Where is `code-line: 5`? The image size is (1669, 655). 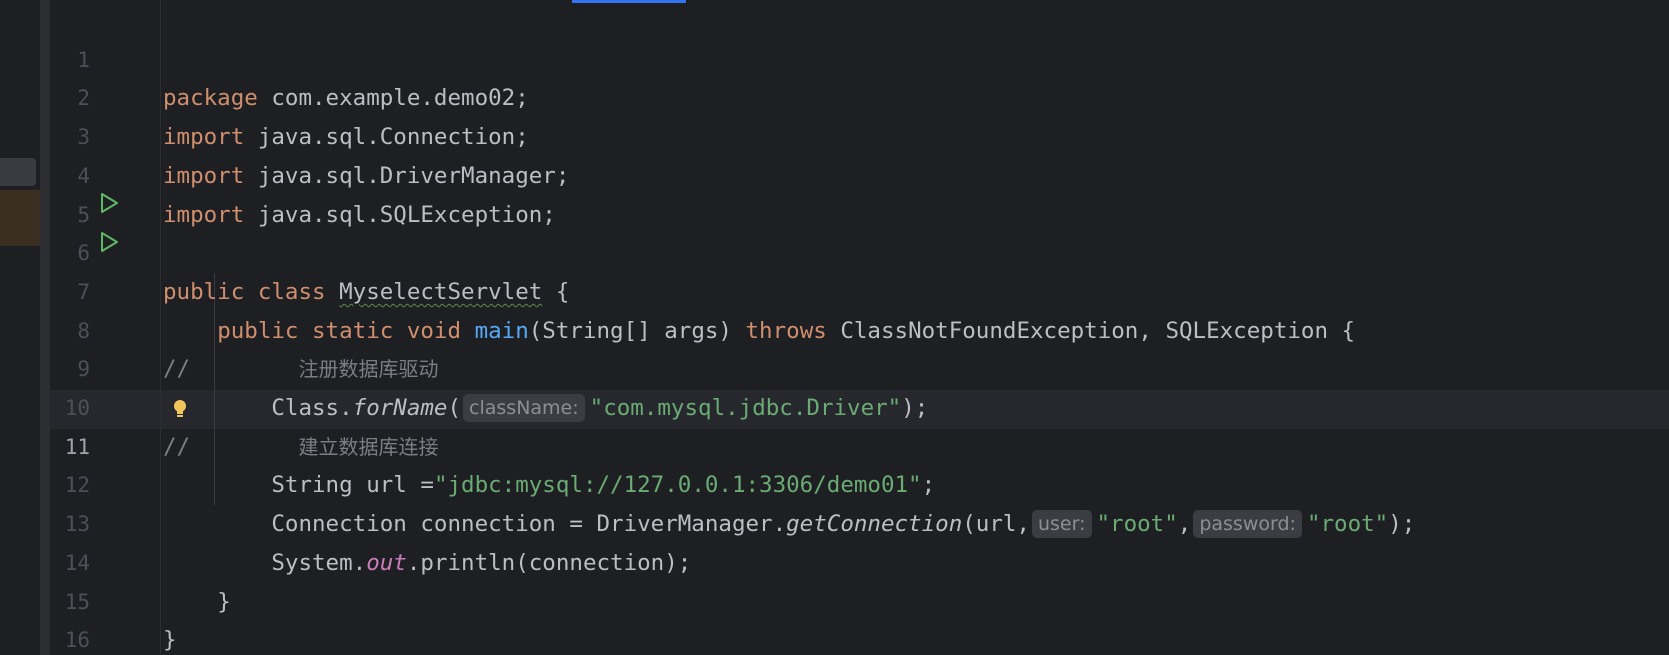
code-line: 5 is located at coordinates (834, 192).